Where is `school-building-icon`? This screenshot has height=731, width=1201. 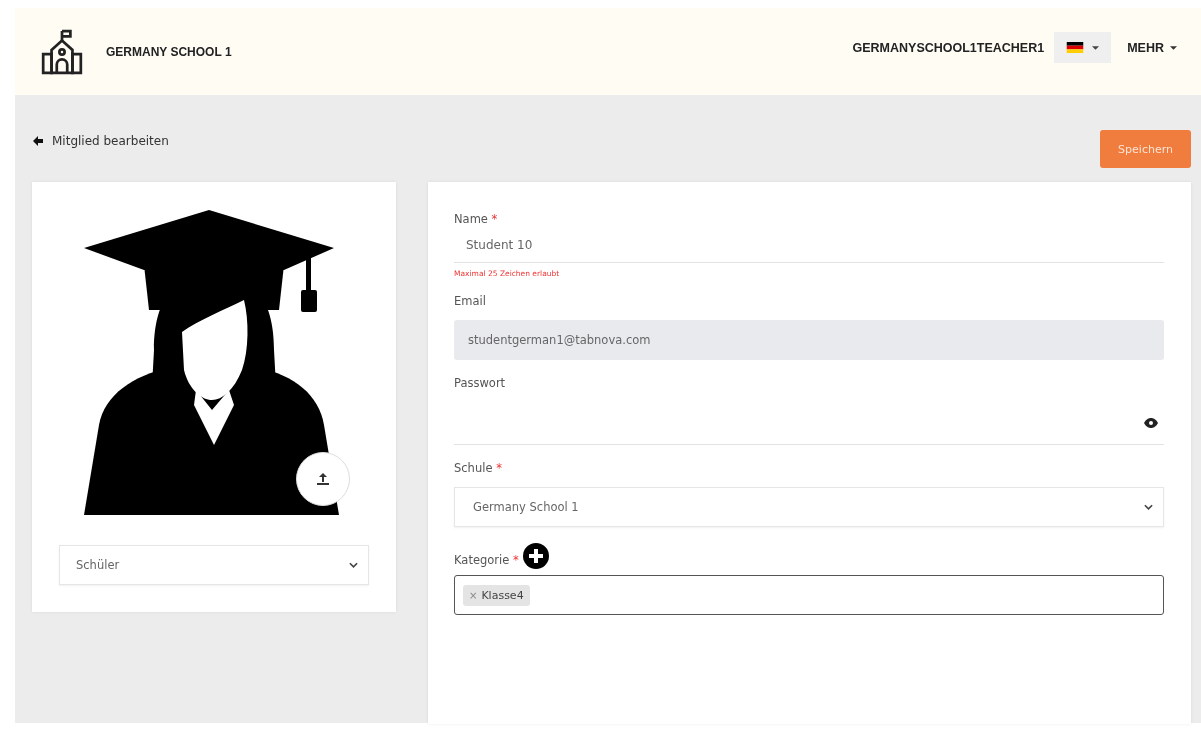 school-building-icon is located at coordinates (62, 51).